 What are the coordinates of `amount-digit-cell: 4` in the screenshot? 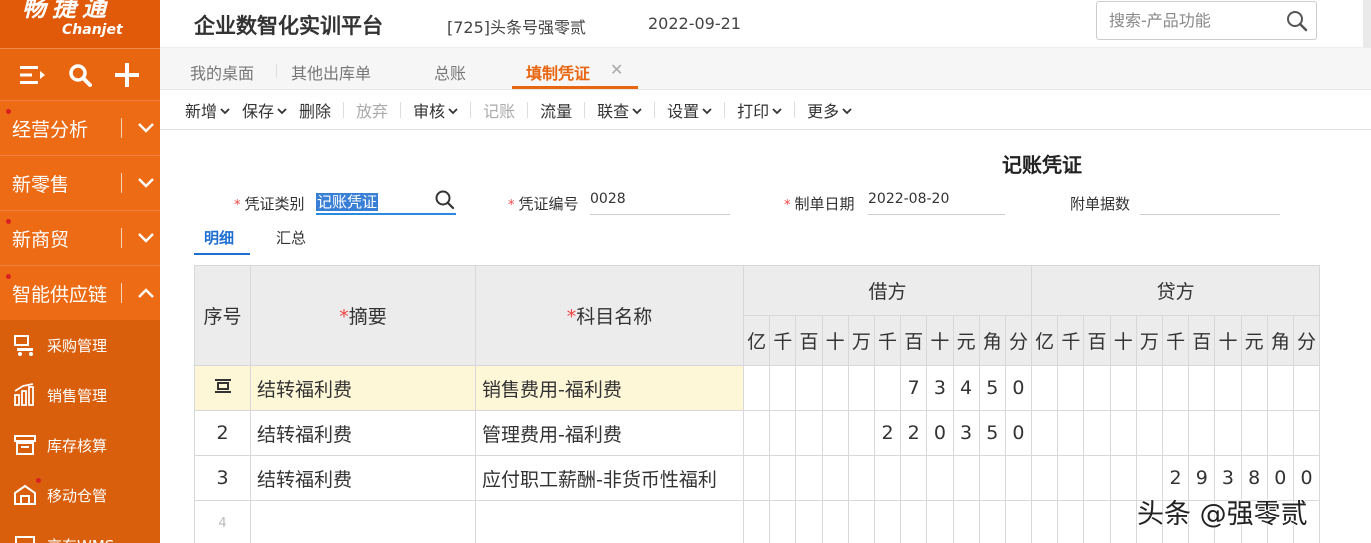 It's located at (966, 388).